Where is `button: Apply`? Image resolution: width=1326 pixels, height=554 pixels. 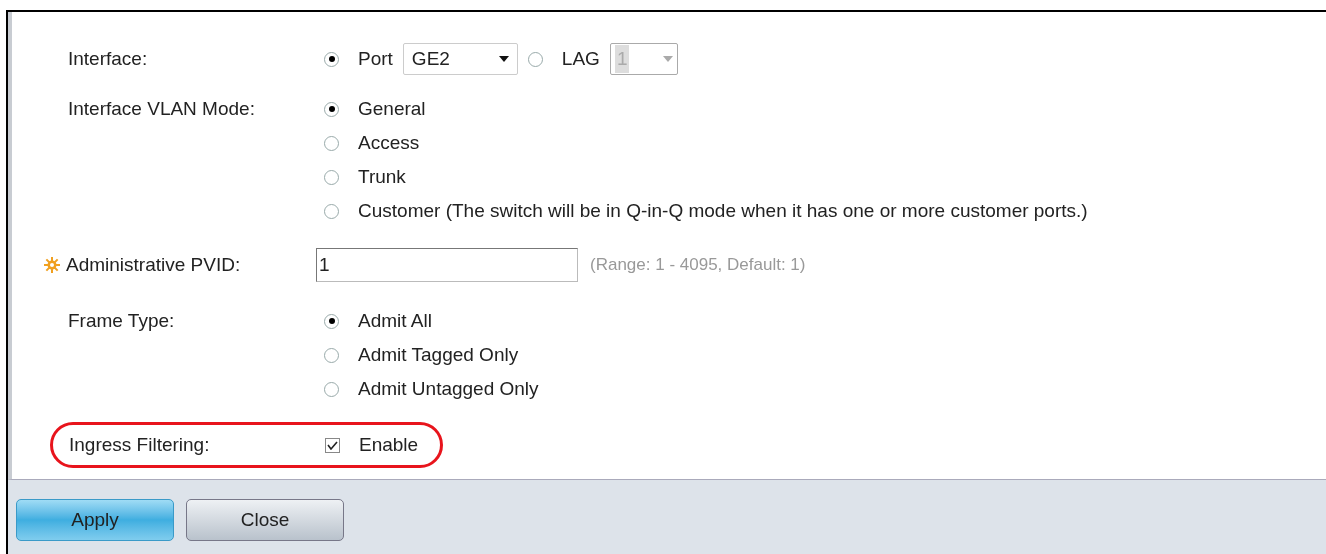
button: Apply is located at coordinates (95, 520).